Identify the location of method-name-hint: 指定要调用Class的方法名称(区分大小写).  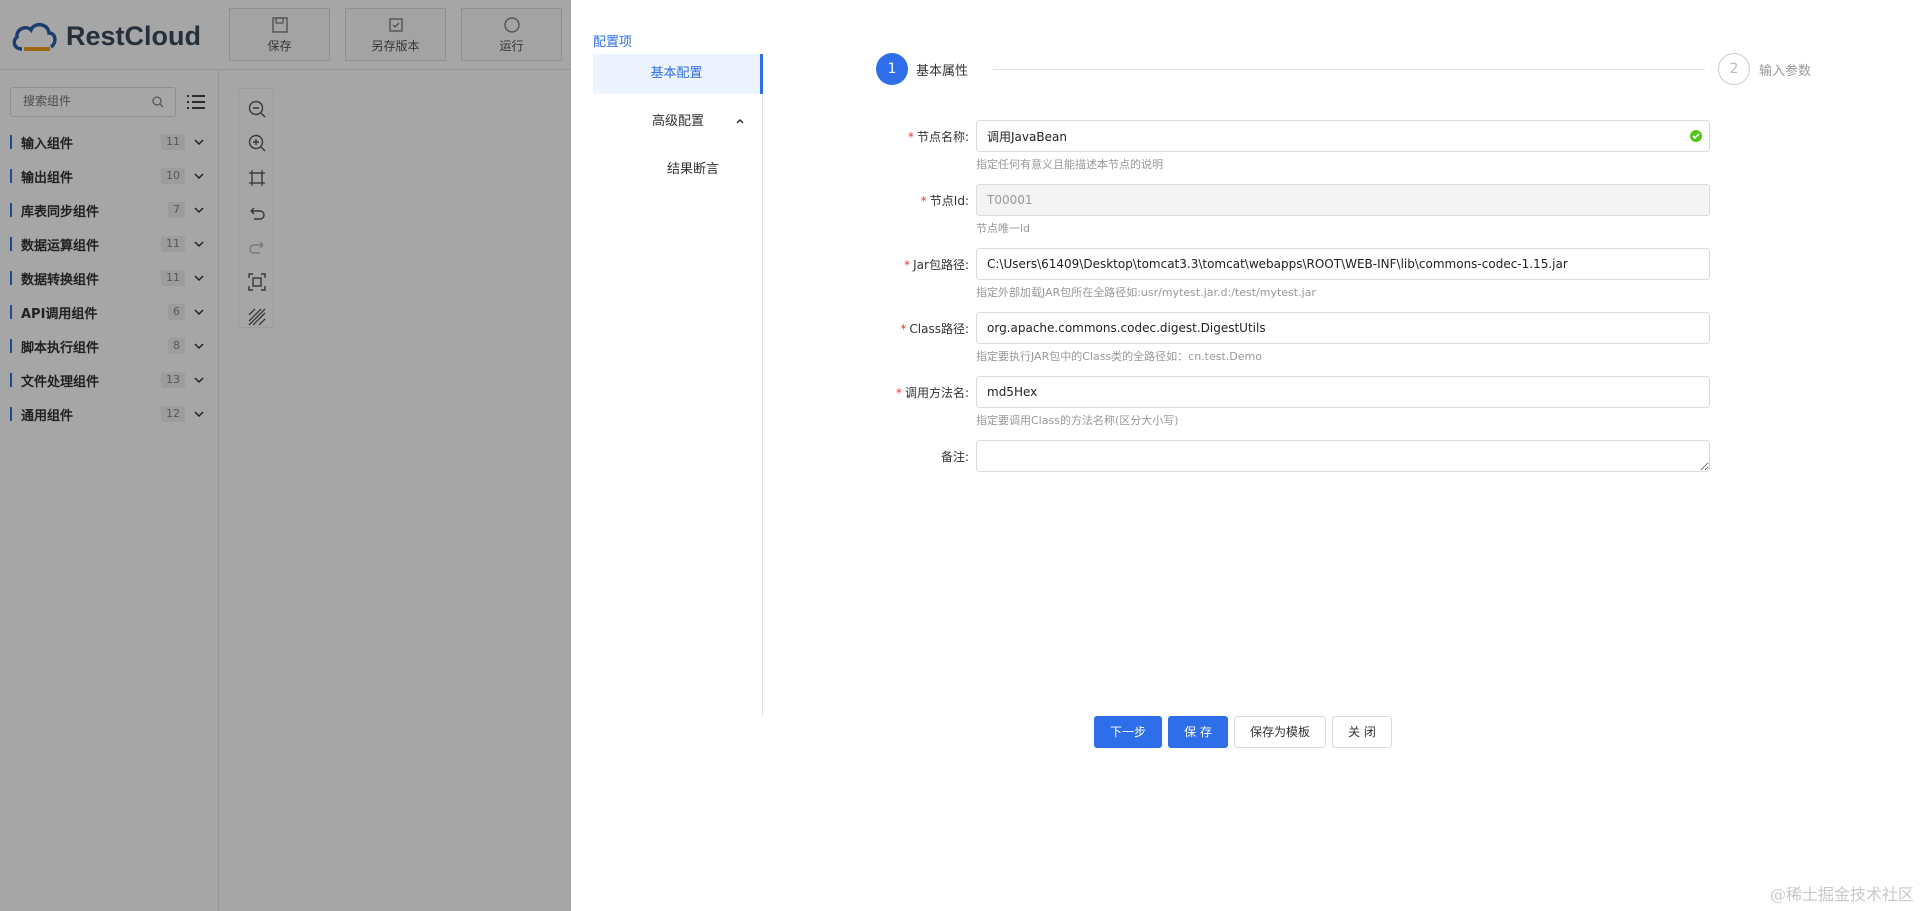
(1077, 420).